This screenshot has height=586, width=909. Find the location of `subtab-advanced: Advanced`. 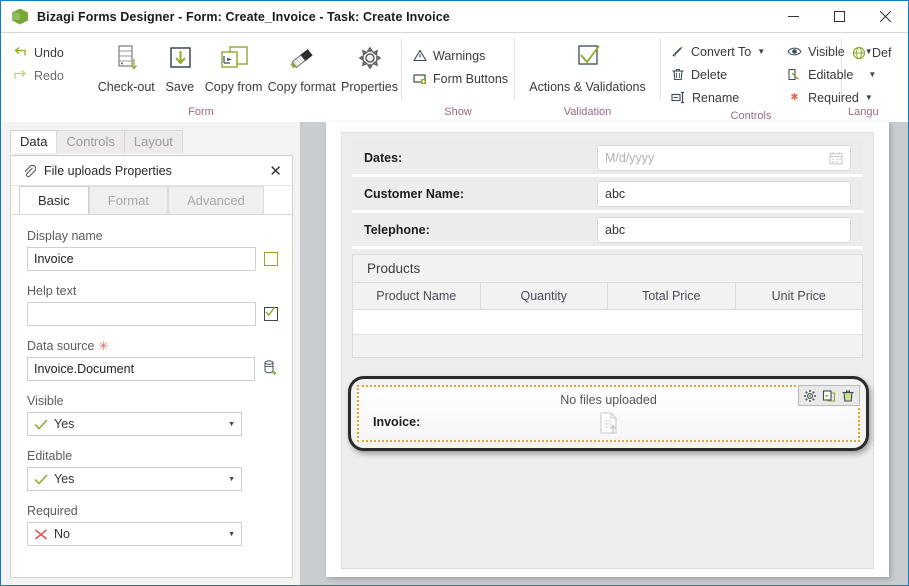

subtab-advanced: Advanced is located at coordinates (215, 200).